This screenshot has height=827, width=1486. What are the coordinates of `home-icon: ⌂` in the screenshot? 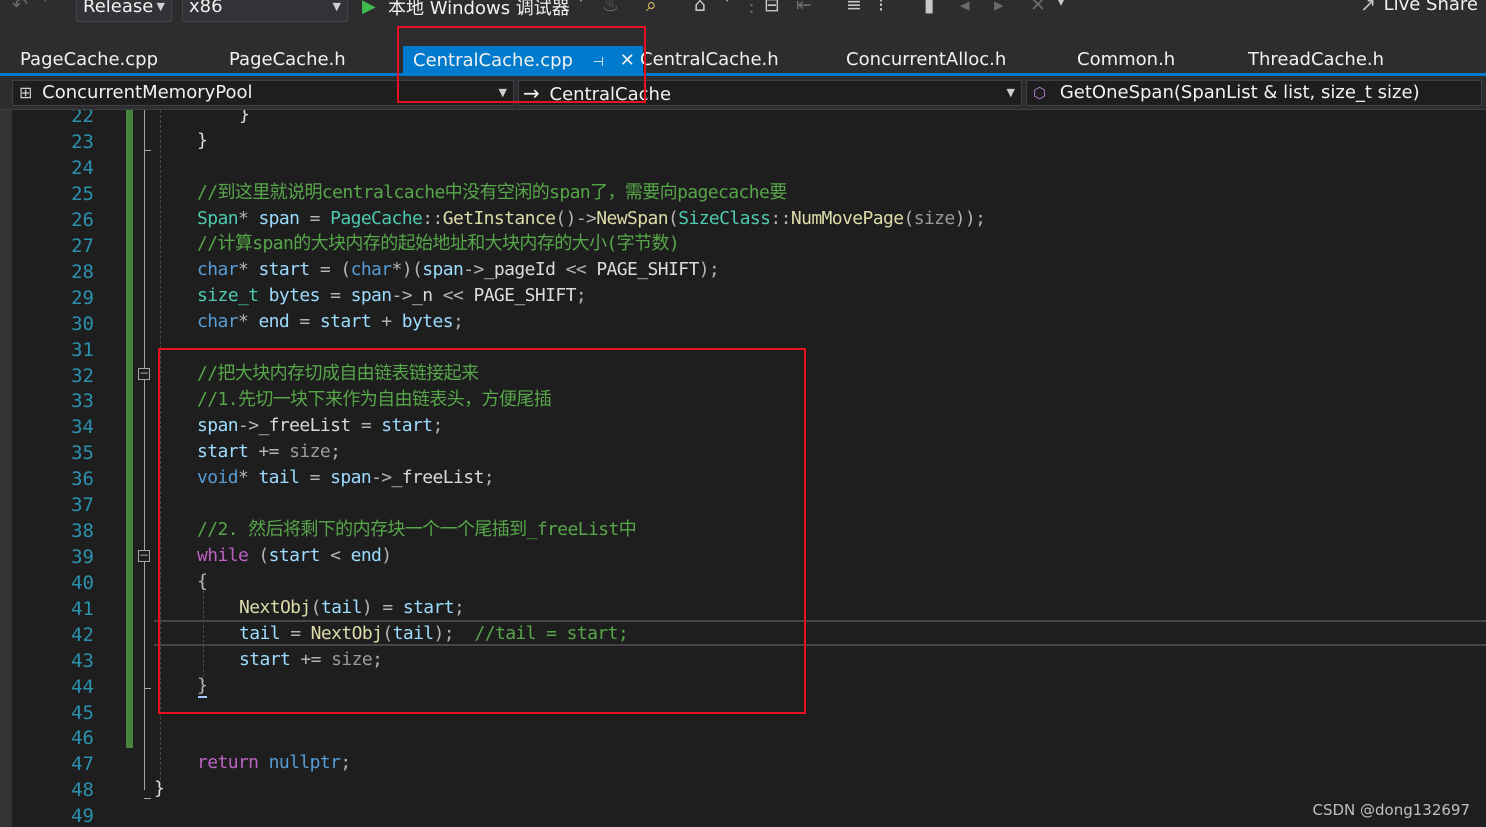 It's located at (700, 8).